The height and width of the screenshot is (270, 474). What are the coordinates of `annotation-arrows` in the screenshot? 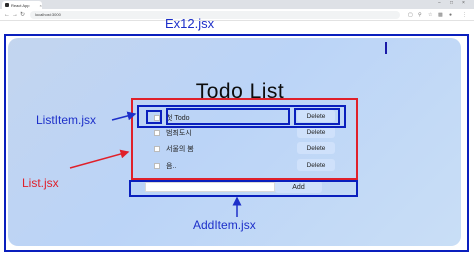 It's located at (155, 164).